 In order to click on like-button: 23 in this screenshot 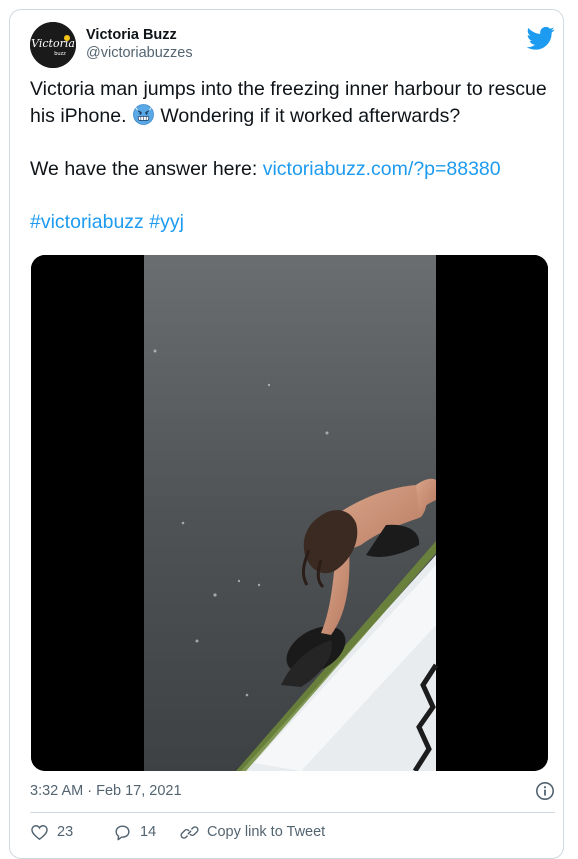, I will do `click(51, 832)`.